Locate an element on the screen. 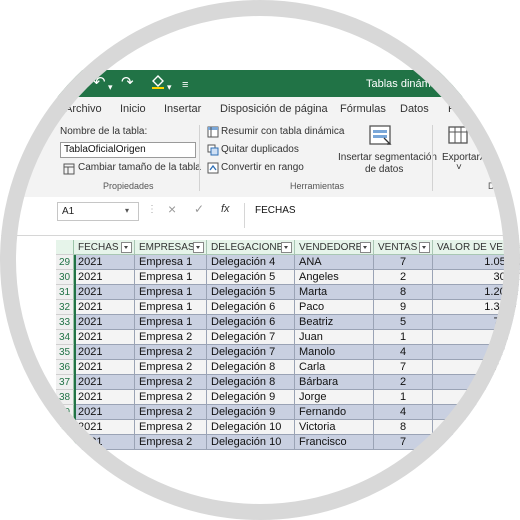 Image resolution: width=520 pixels, height=520 pixels. ventas-cell: 1 is located at coordinates (403, 337).